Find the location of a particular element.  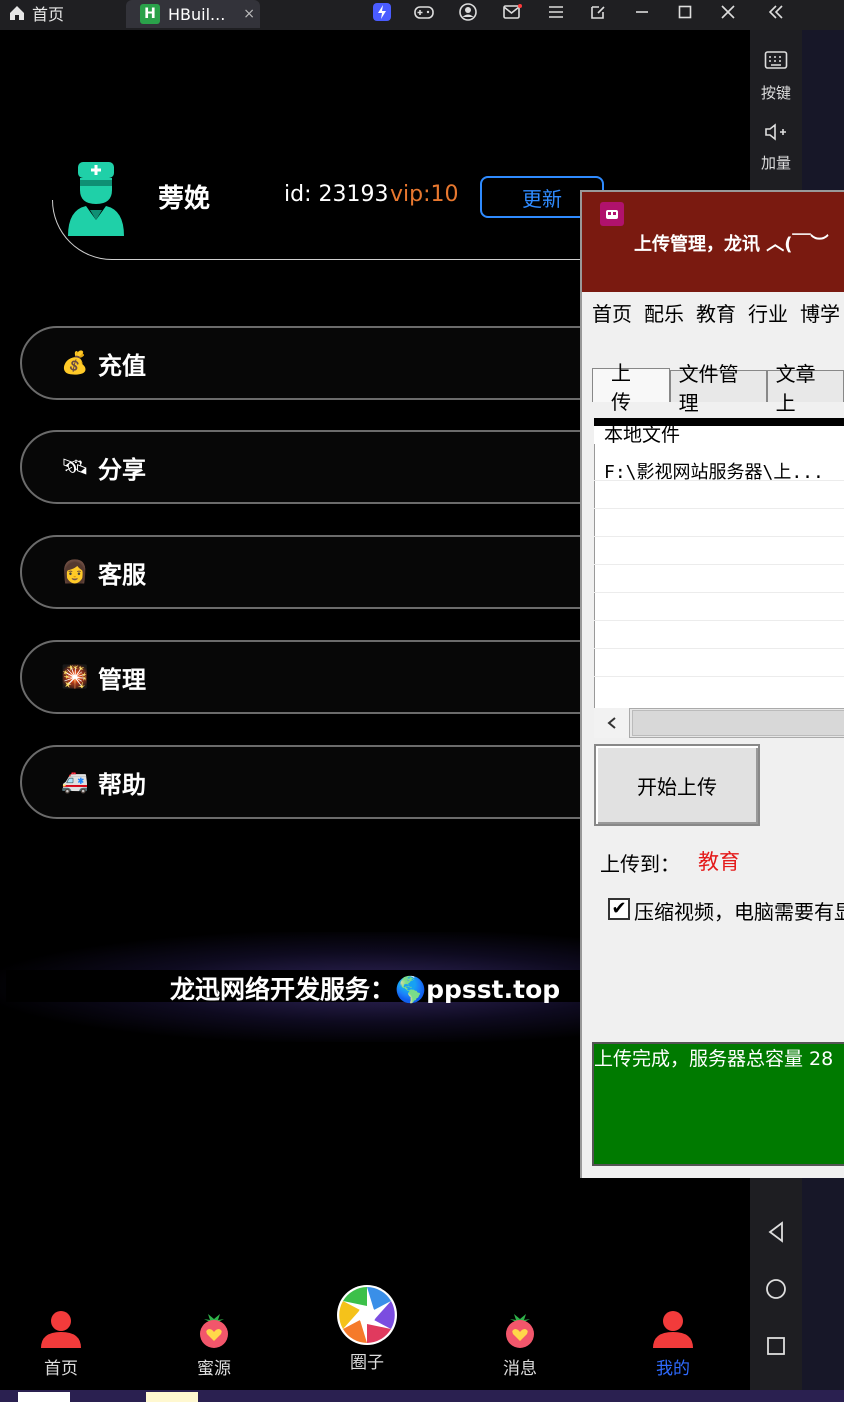

menu-item-label: 帮助 is located at coordinates (122, 784).